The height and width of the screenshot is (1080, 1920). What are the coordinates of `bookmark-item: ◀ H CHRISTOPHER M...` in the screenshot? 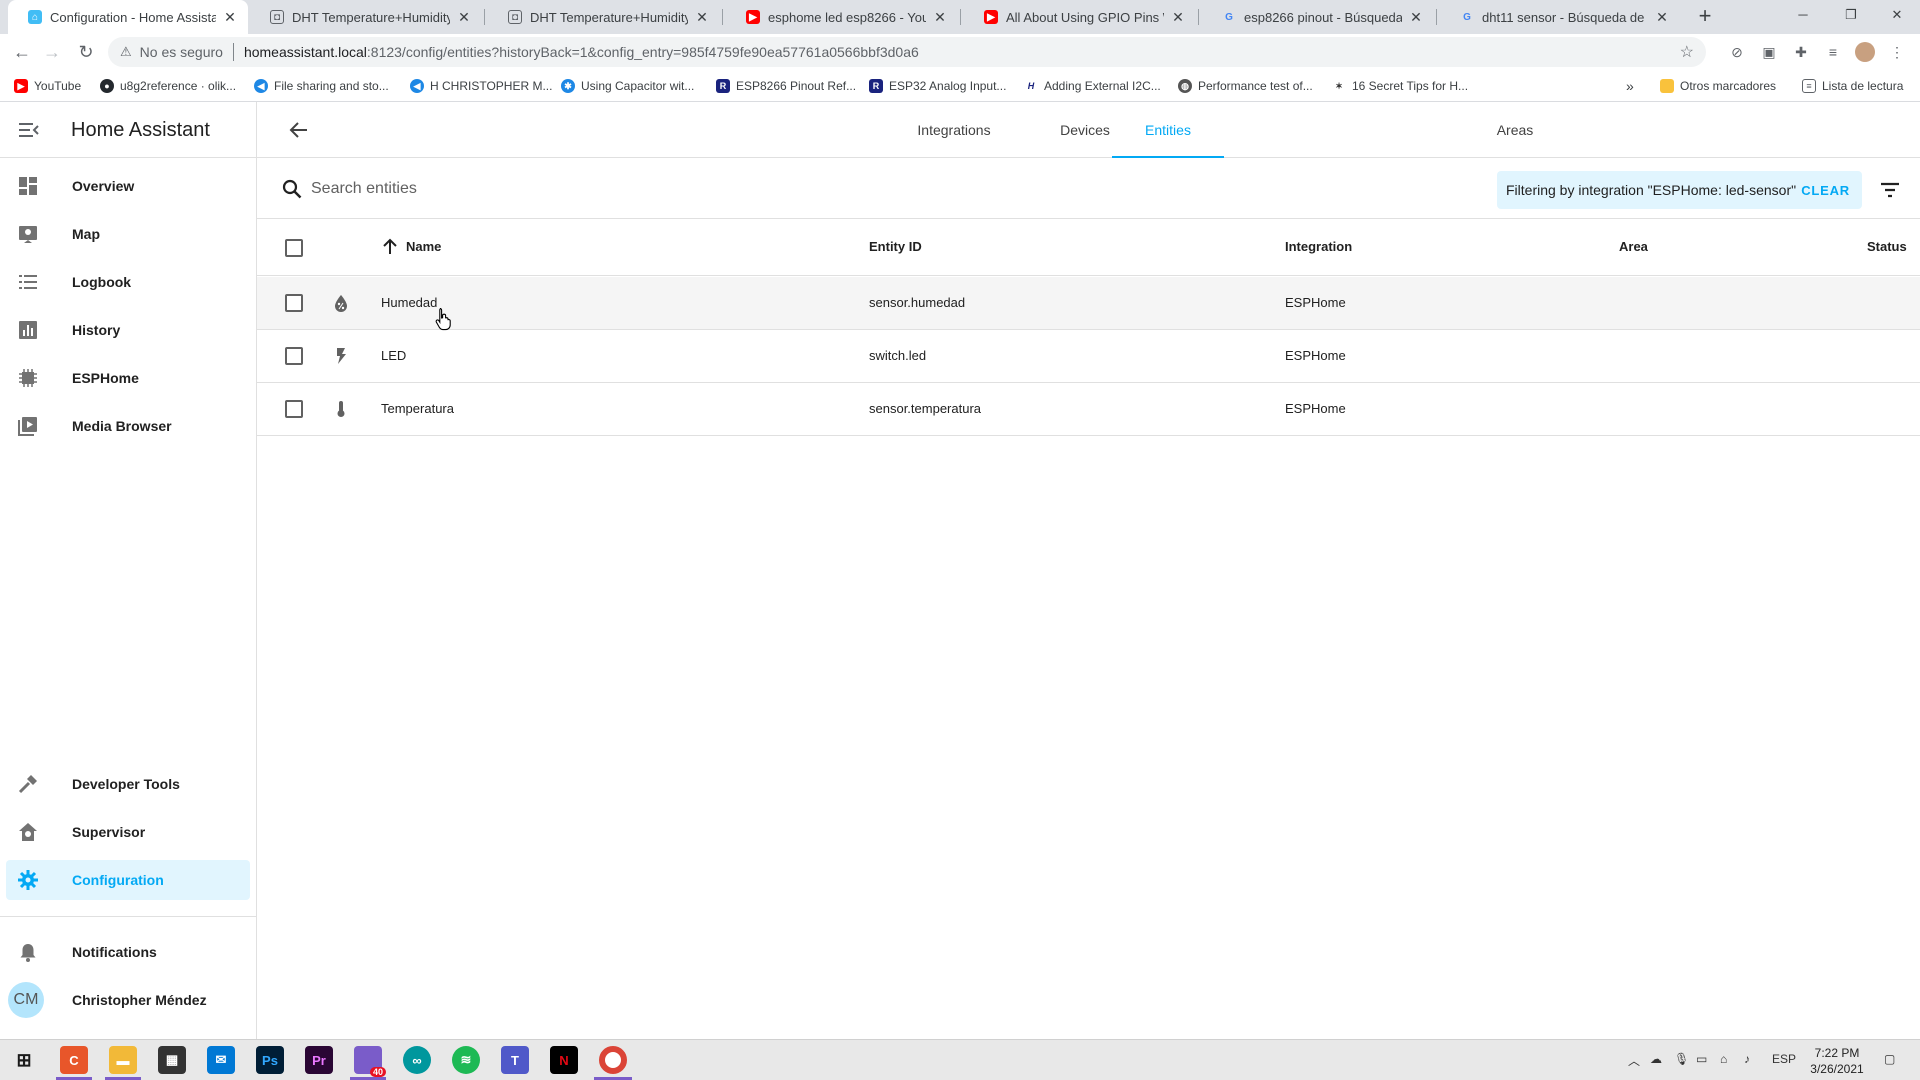 It's located at (481, 86).